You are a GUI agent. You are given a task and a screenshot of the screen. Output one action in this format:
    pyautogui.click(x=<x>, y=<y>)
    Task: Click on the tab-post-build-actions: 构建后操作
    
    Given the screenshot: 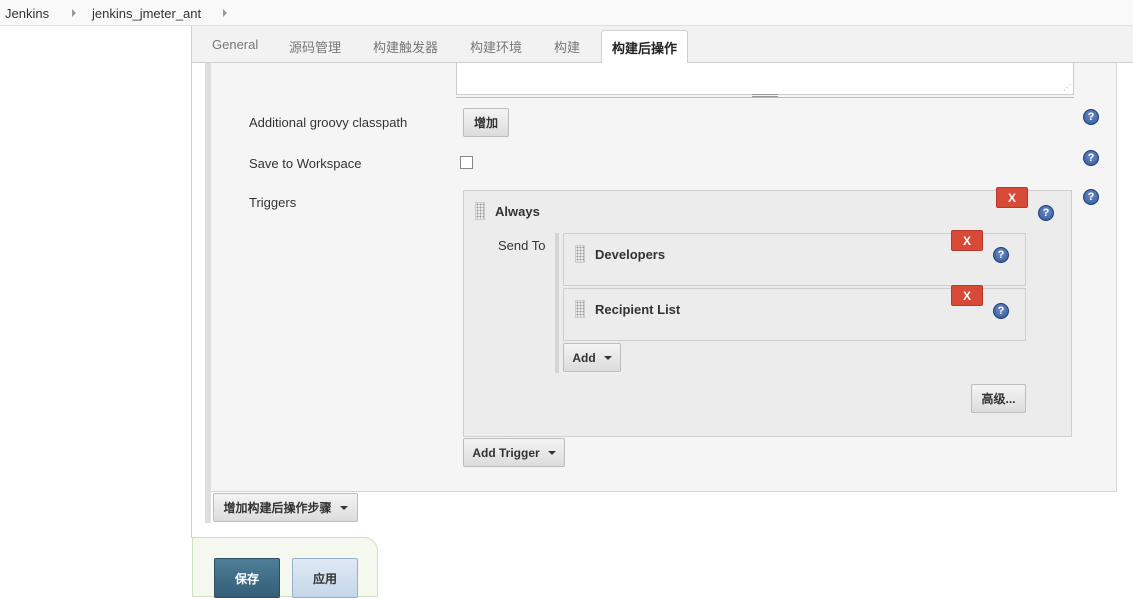 What is the action you would take?
    pyautogui.click(x=645, y=47)
    